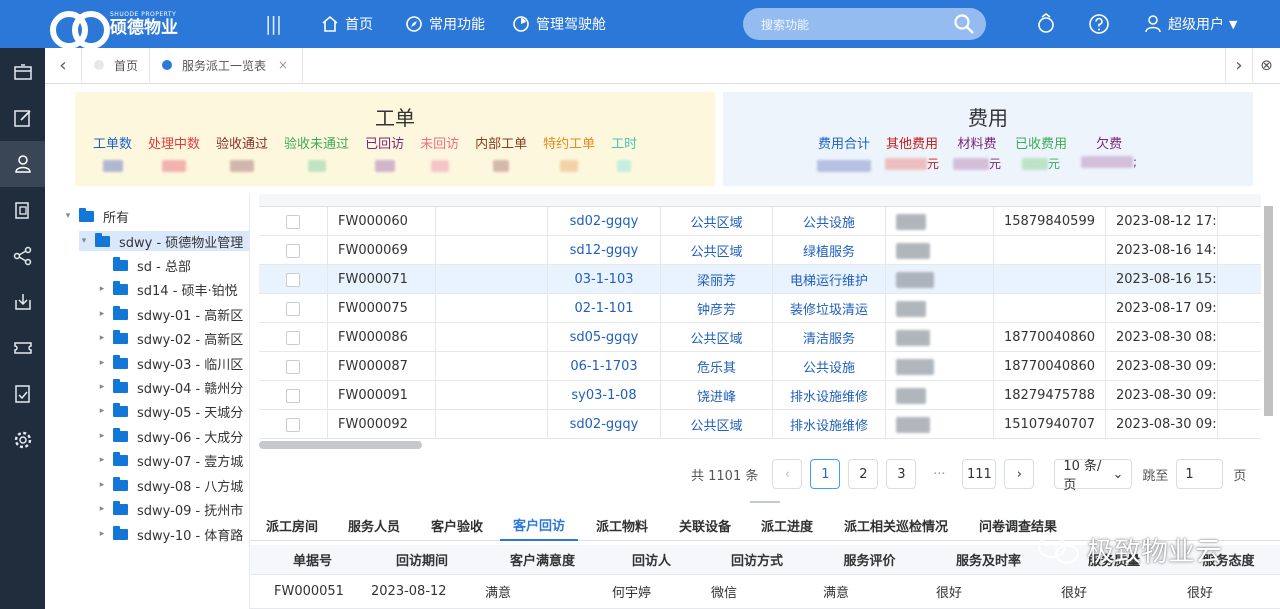  What do you see at coordinates (170, 363) in the screenshot?
I see `tree-node: ▸ sdwy-03 - 临川区` at bounding box center [170, 363].